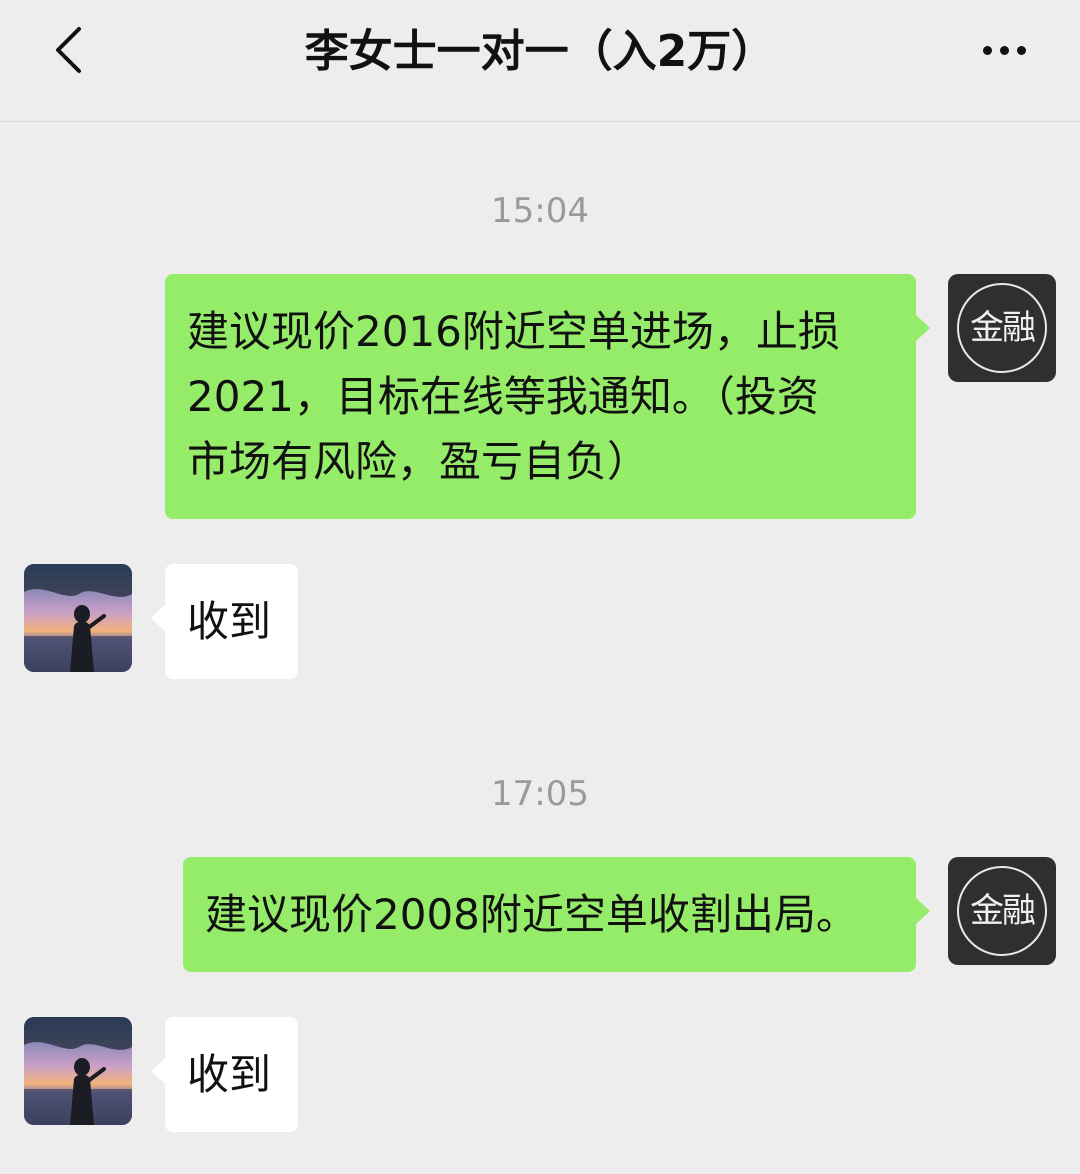  Describe the element at coordinates (540, 51) in the screenshot. I see `chat-title: 李女士一对一（入2万）` at that location.